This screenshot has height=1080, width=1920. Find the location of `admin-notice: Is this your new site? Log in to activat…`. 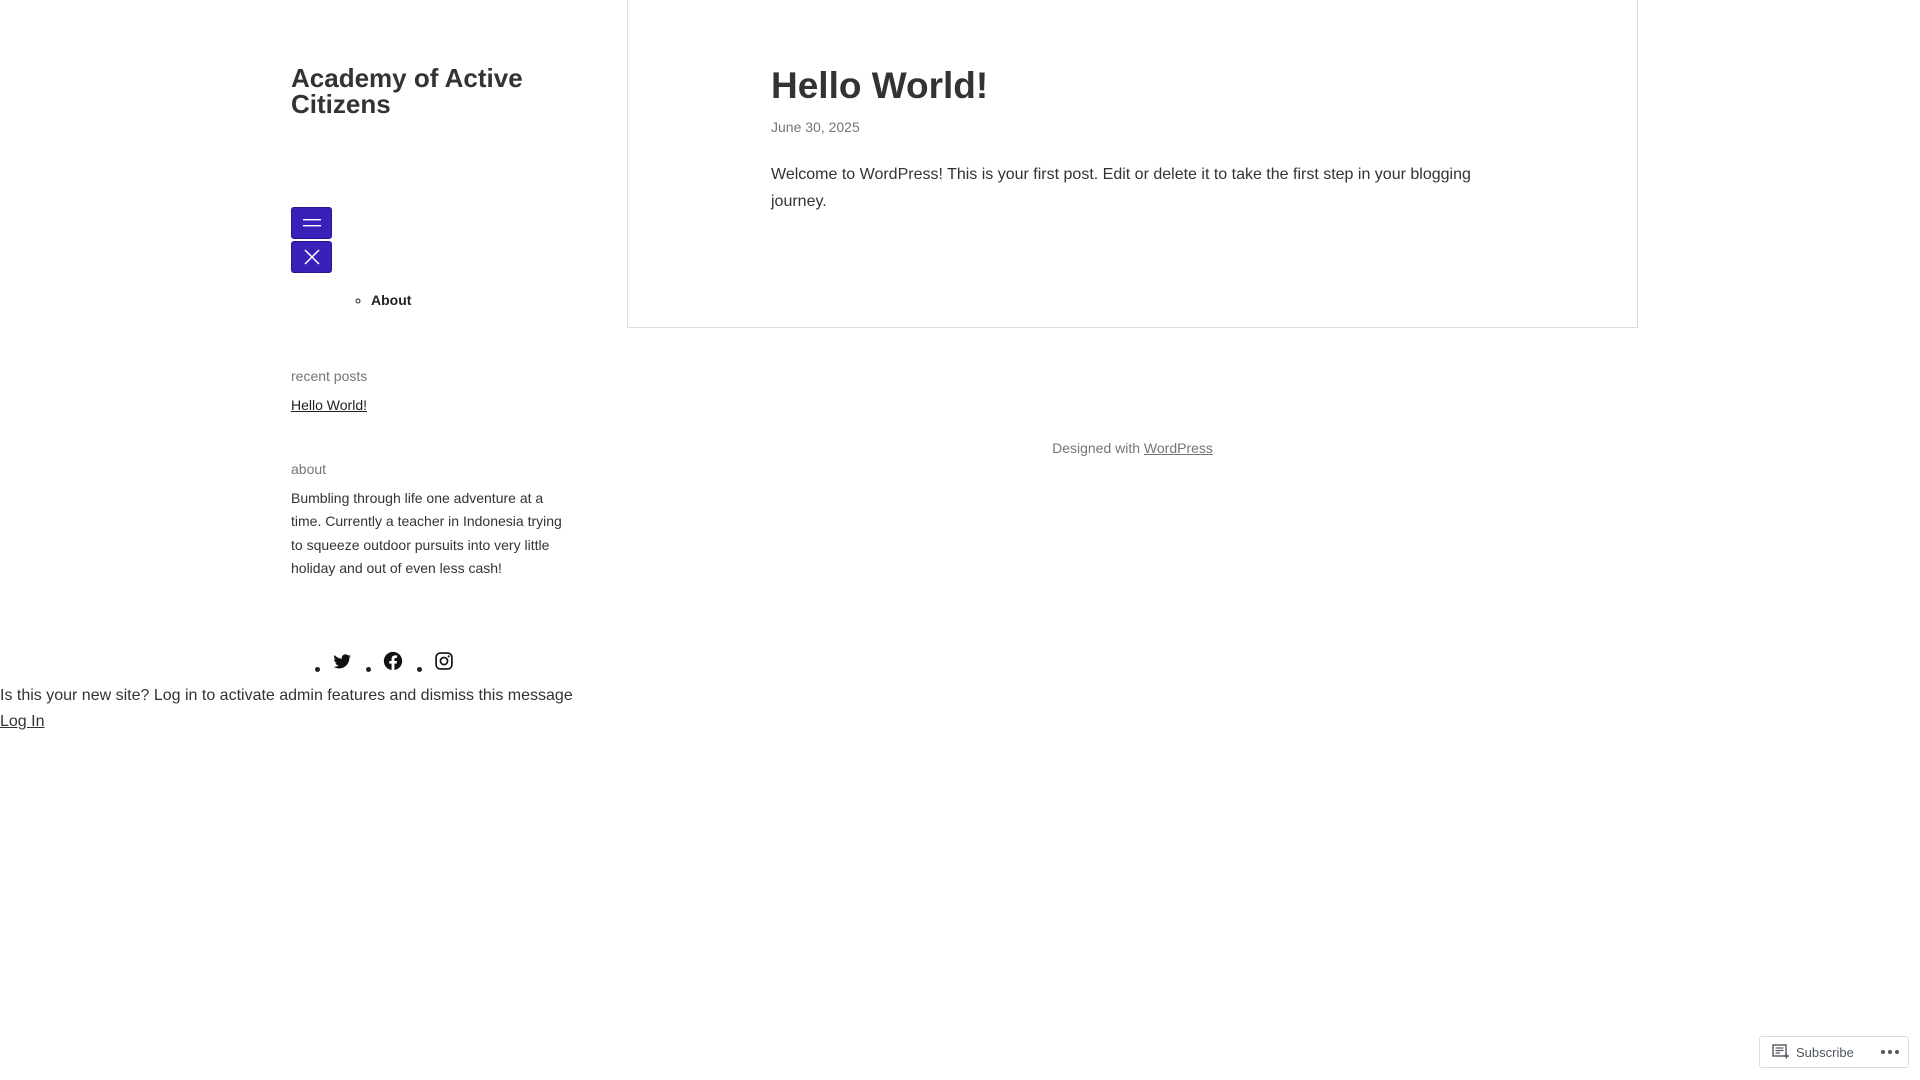

admin-notice: Is this your new site? Log in to activat… is located at coordinates (286, 709).